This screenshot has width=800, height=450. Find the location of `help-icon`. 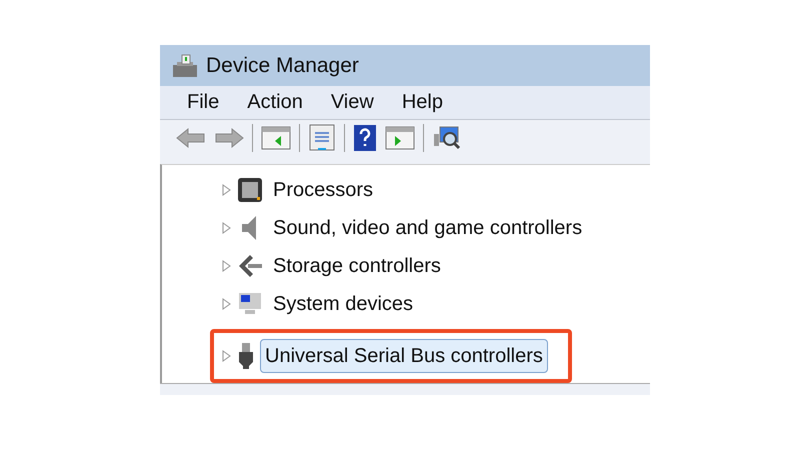

help-icon is located at coordinates (365, 138).